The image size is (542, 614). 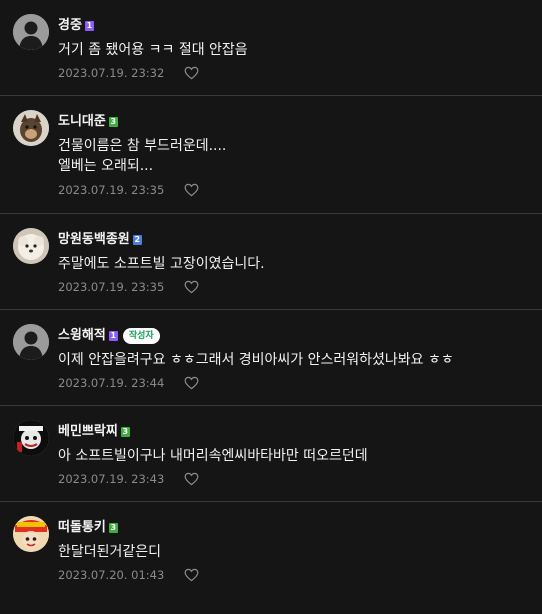 What do you see at coordinates (111, 575) in the screenshot?
I see `comment-date: 2023.07.20. 01:43` at bounding box center [111, 575].